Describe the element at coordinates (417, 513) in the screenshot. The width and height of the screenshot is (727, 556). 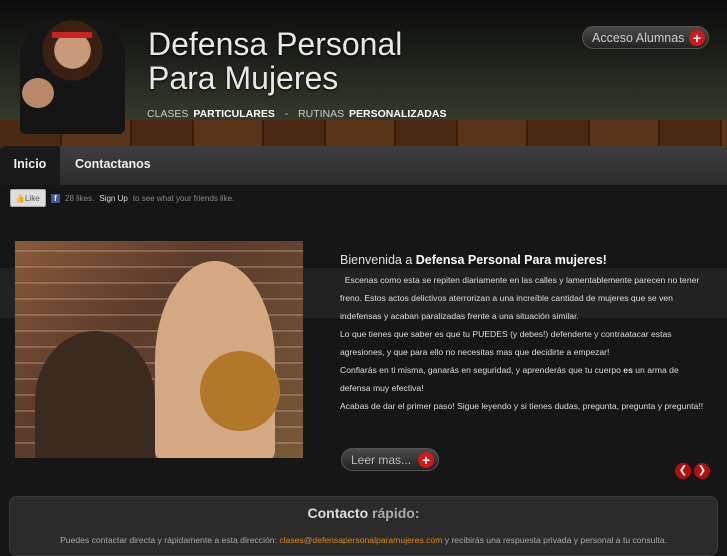
I see `contact-title-colon: :` at that location.